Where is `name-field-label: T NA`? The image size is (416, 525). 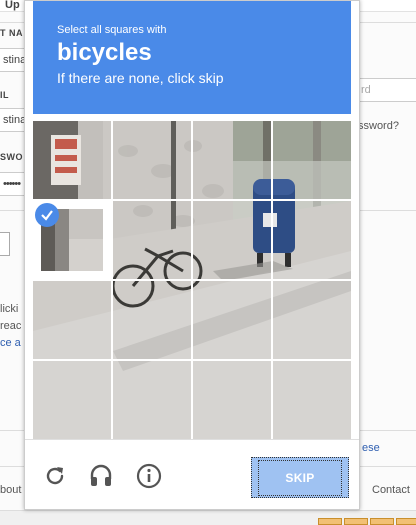
name-field-label: T NA is located at coordinates (11, 33).